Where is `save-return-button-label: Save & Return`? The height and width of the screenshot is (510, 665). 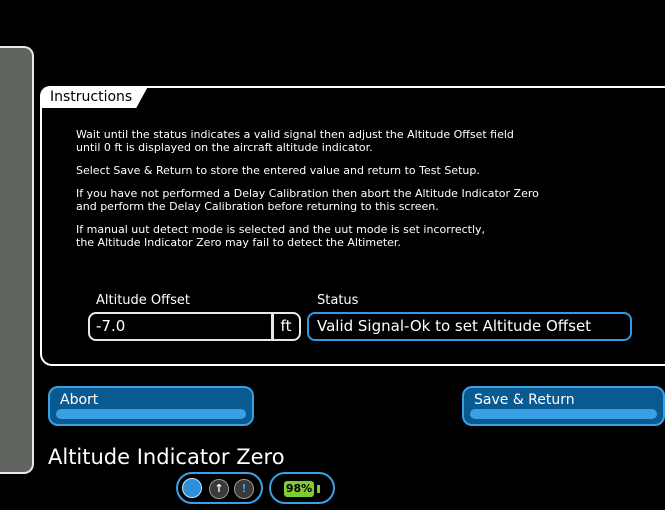
save-return-button-label: Save & Return is located at coordinates (524, 400).